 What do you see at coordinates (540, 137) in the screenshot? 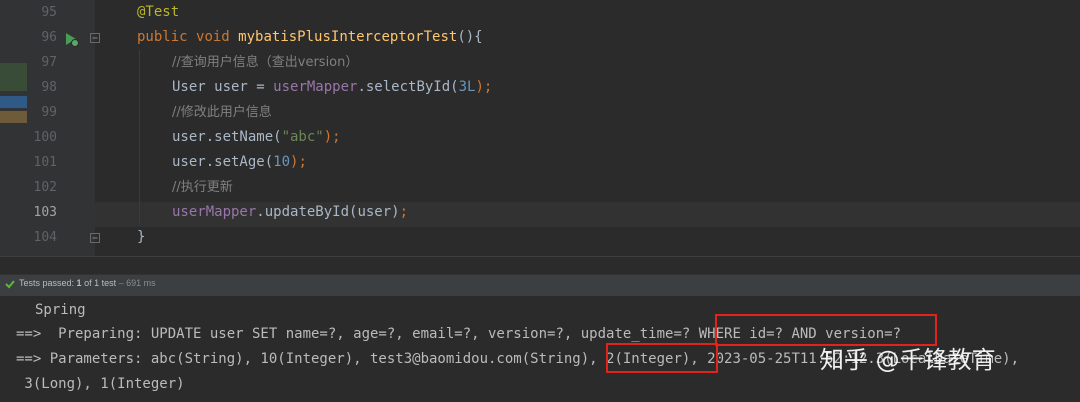
I see `code-line: 100 user.setName("abc");` at bounding box center [540, 137].